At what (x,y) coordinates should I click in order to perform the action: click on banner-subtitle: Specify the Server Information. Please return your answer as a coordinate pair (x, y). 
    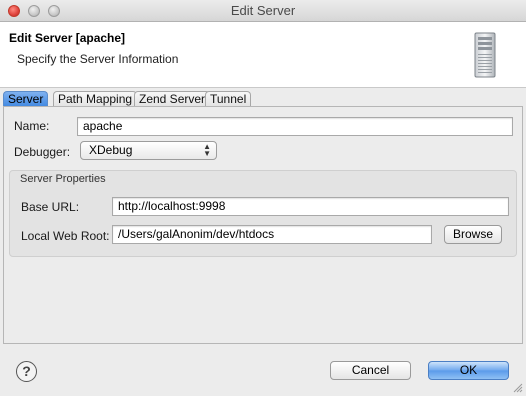
    Looking at the image, I should click on (98, 59).